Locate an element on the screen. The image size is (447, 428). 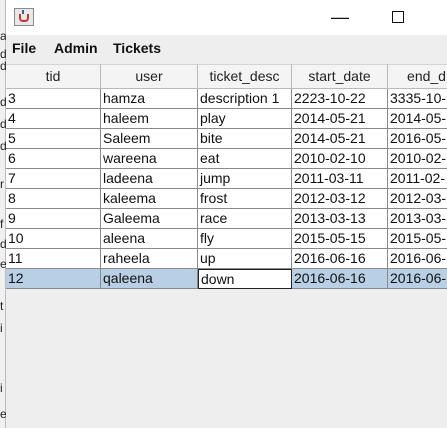
cell-tid: 4 is located at coordinates (53, 119).